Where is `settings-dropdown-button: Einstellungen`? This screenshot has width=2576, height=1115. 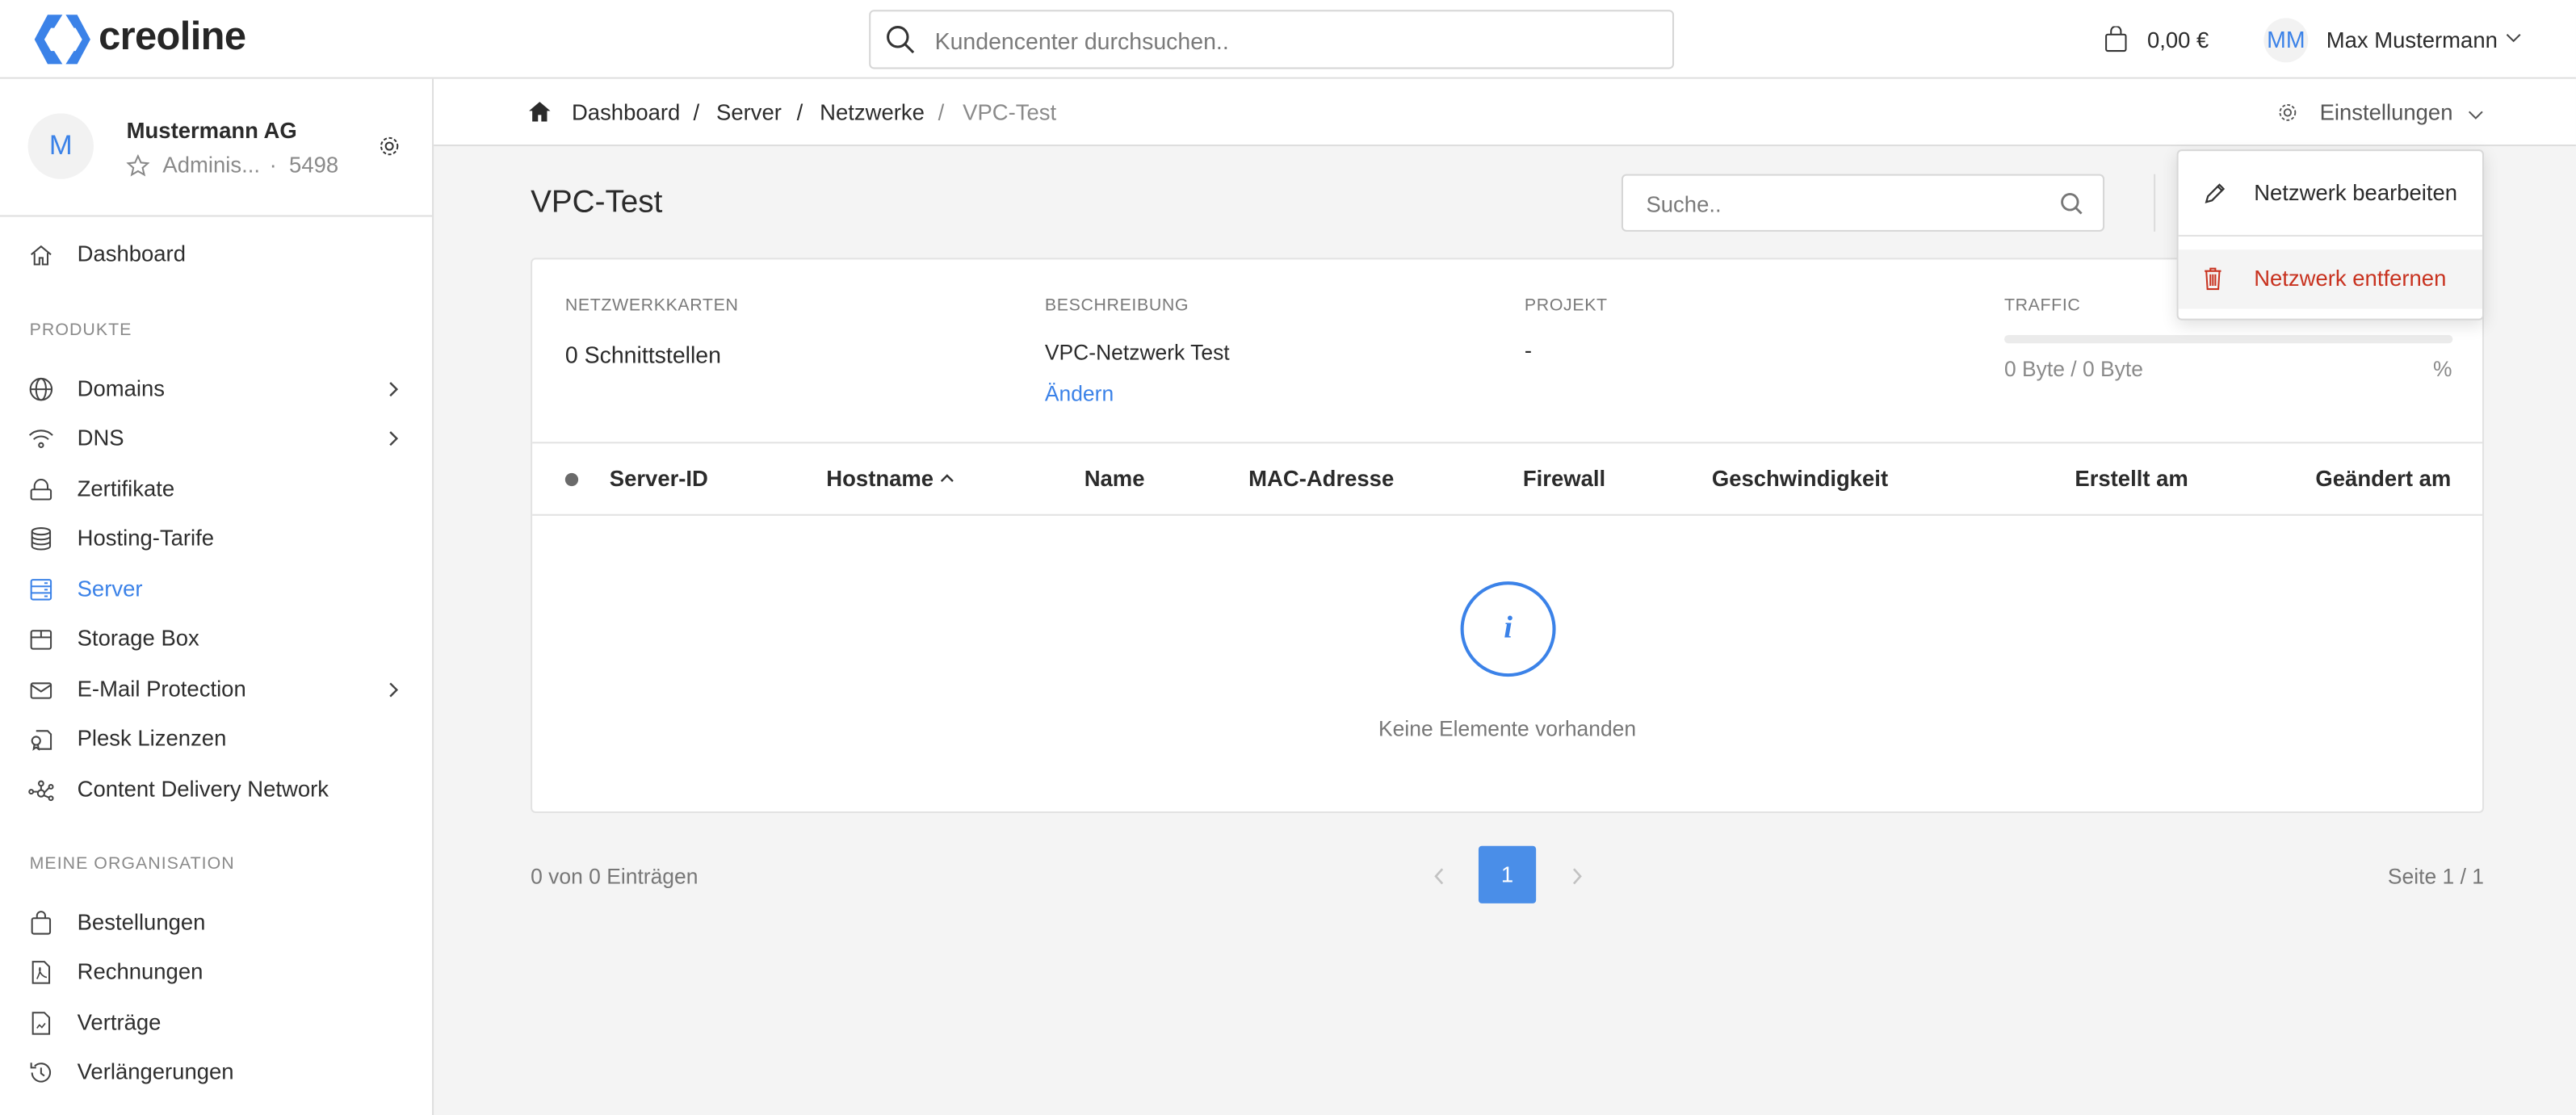 settings-dropdown-button: Einstellungen is located at coordinates (2386, 112).